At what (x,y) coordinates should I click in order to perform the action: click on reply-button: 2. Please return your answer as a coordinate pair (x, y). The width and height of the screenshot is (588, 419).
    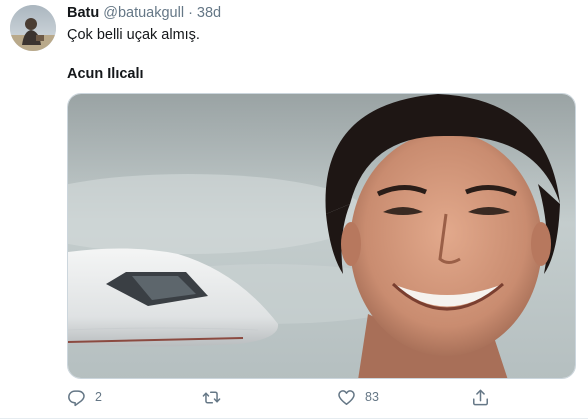
    Looking at the image, I should click on (84, 397).